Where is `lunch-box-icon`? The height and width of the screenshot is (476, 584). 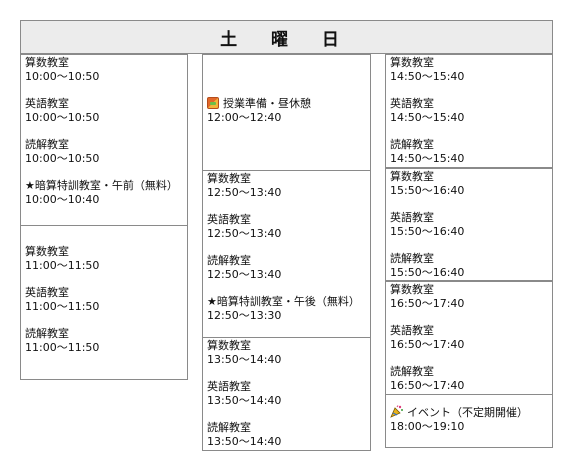
lunch-box-icon is located at coordinates (213, 103).